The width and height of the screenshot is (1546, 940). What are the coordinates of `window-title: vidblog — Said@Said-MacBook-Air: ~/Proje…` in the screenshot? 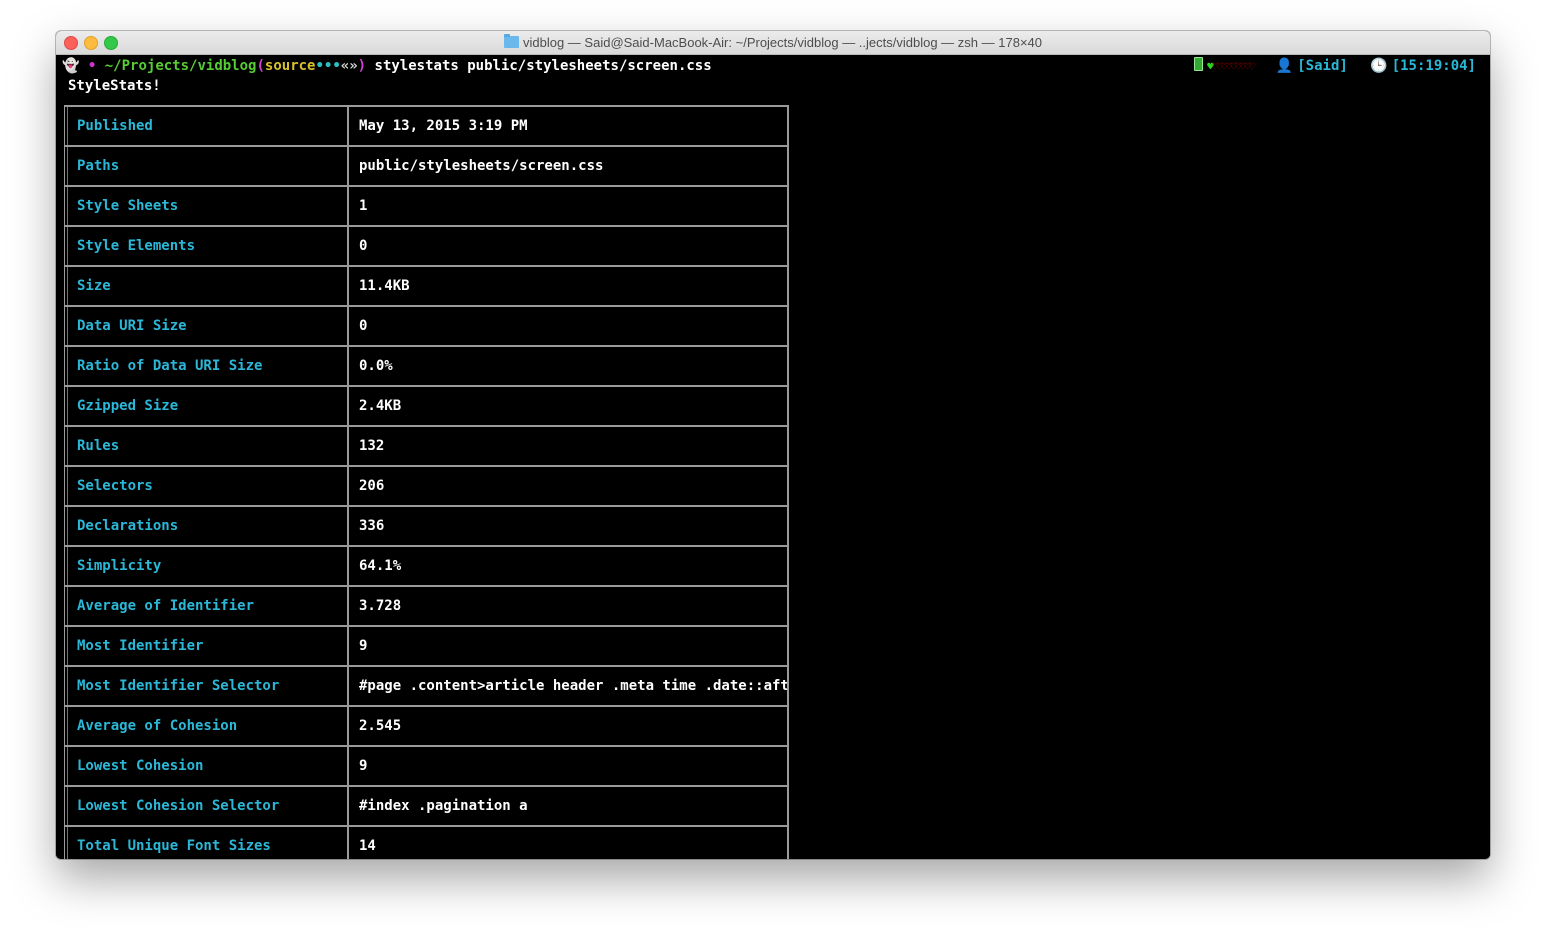 It's located at (782, 42).